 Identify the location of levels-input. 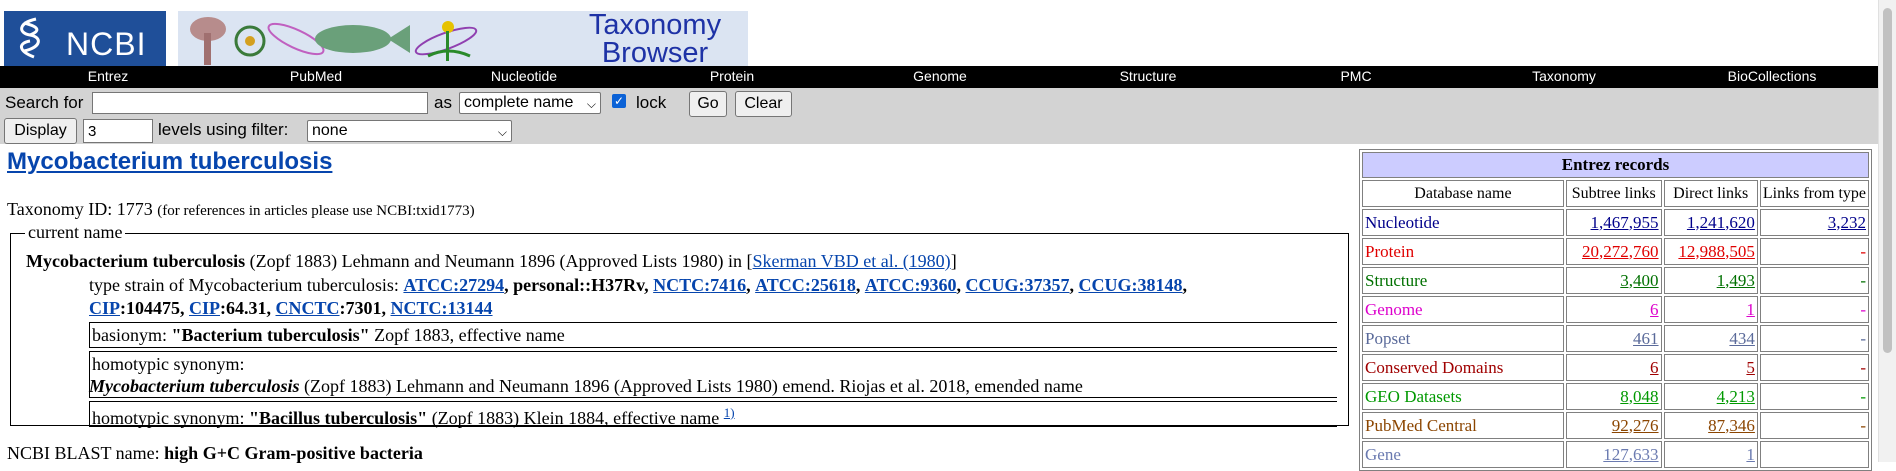
(118, 131).